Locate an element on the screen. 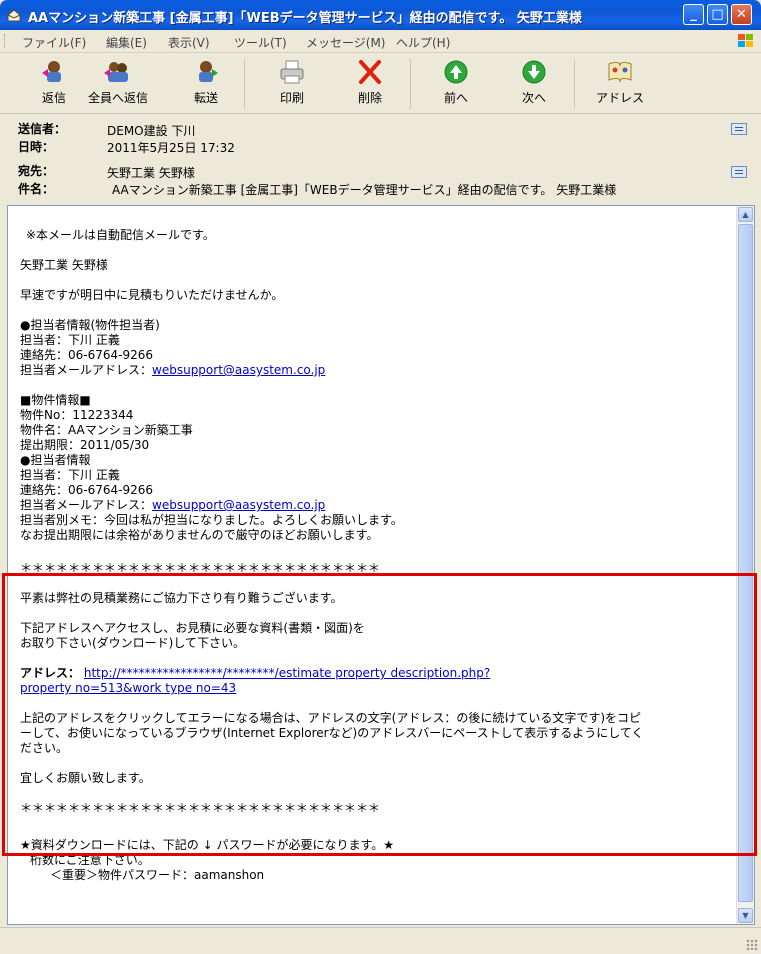  forward-icon is located at coordinates (208, 71).